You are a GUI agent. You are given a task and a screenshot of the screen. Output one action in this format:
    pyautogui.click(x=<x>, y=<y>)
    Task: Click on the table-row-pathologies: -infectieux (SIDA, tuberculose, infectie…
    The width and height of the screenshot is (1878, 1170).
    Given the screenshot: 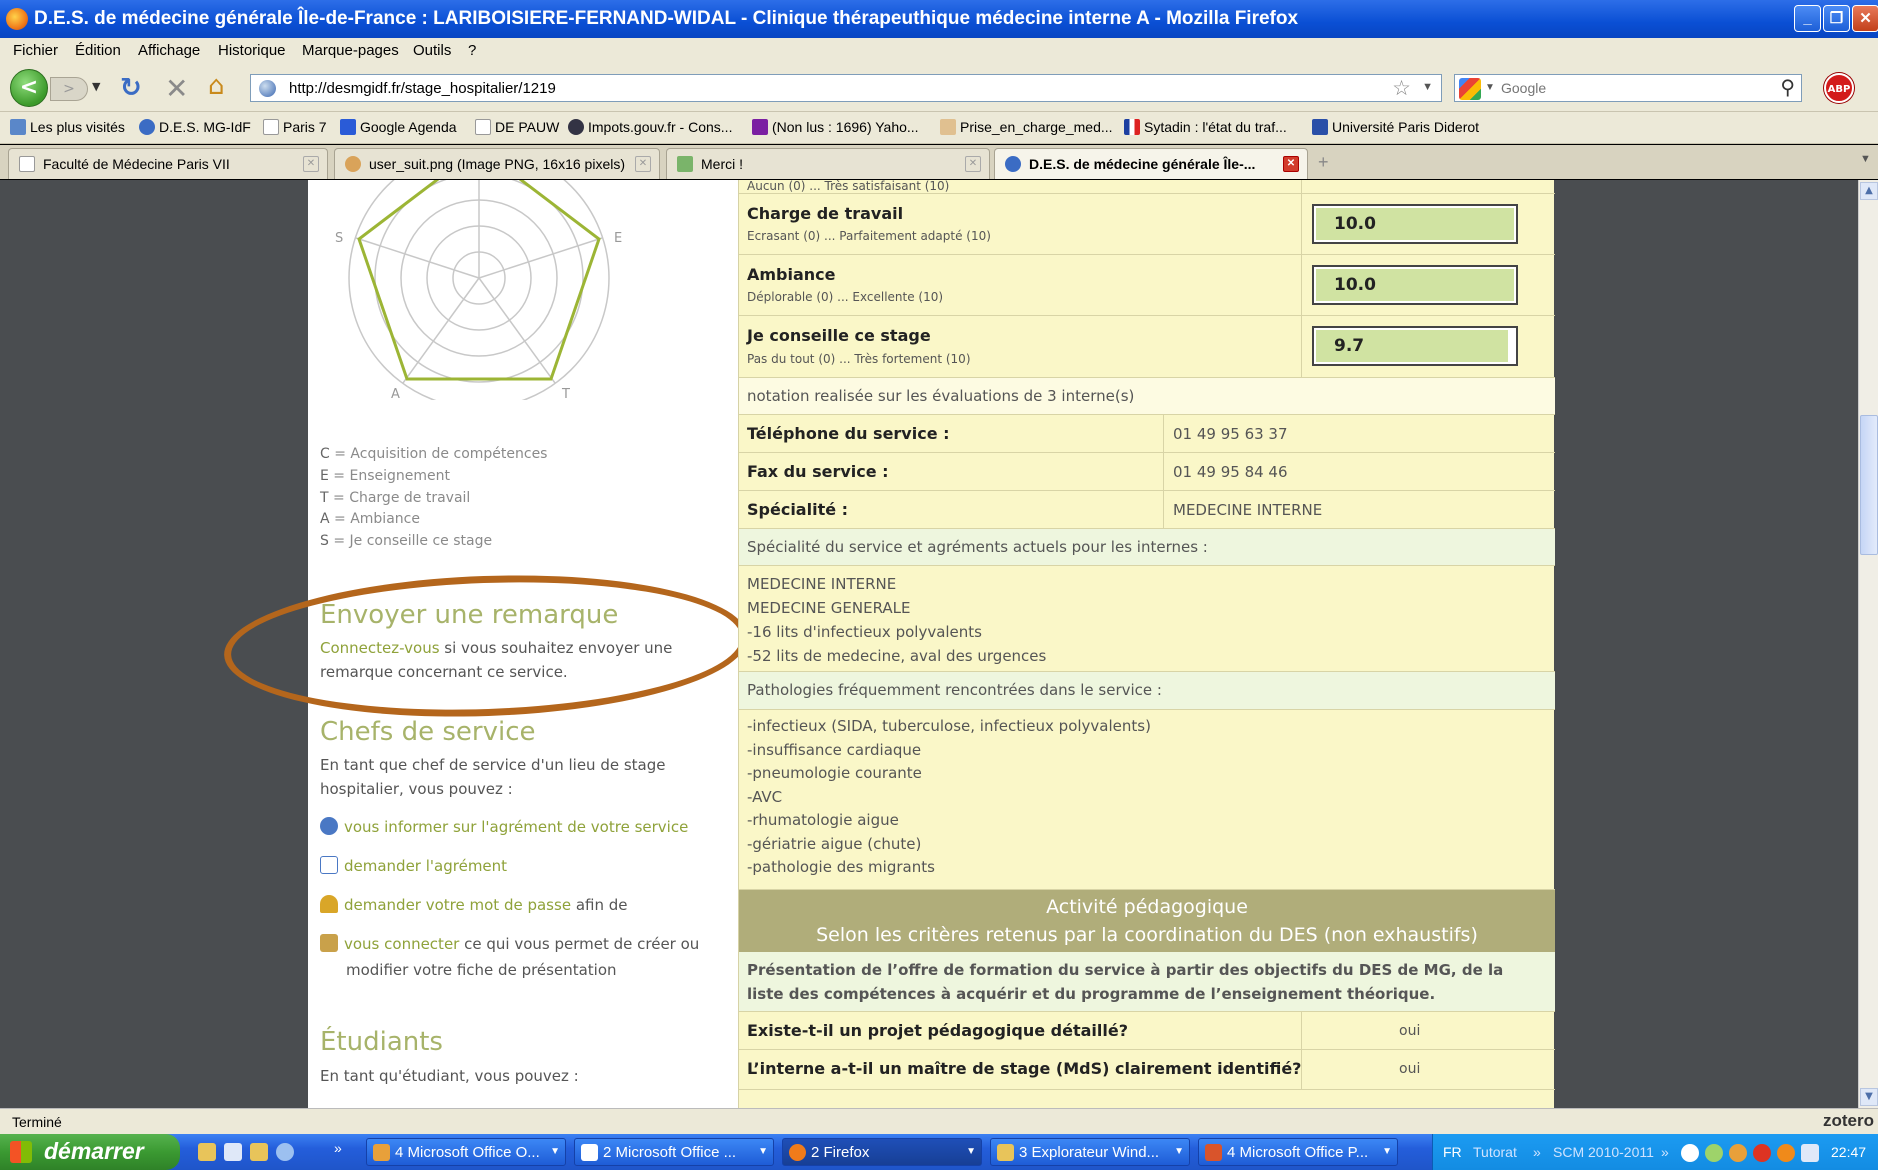 What is the action you would take?
    pyautogui.click(x=1147, y=800)
    